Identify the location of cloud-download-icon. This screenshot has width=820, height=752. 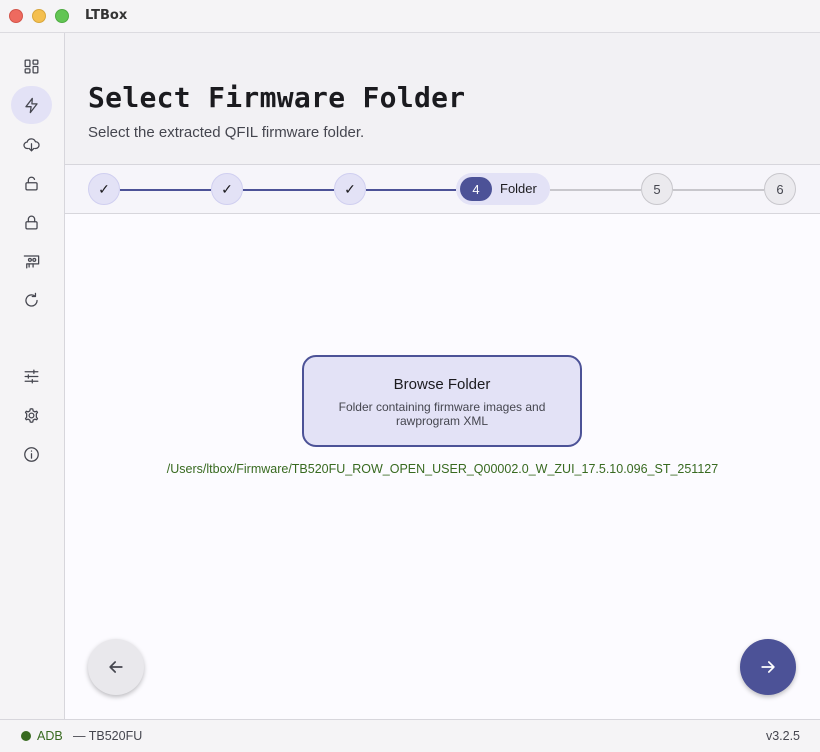
(31, 144).